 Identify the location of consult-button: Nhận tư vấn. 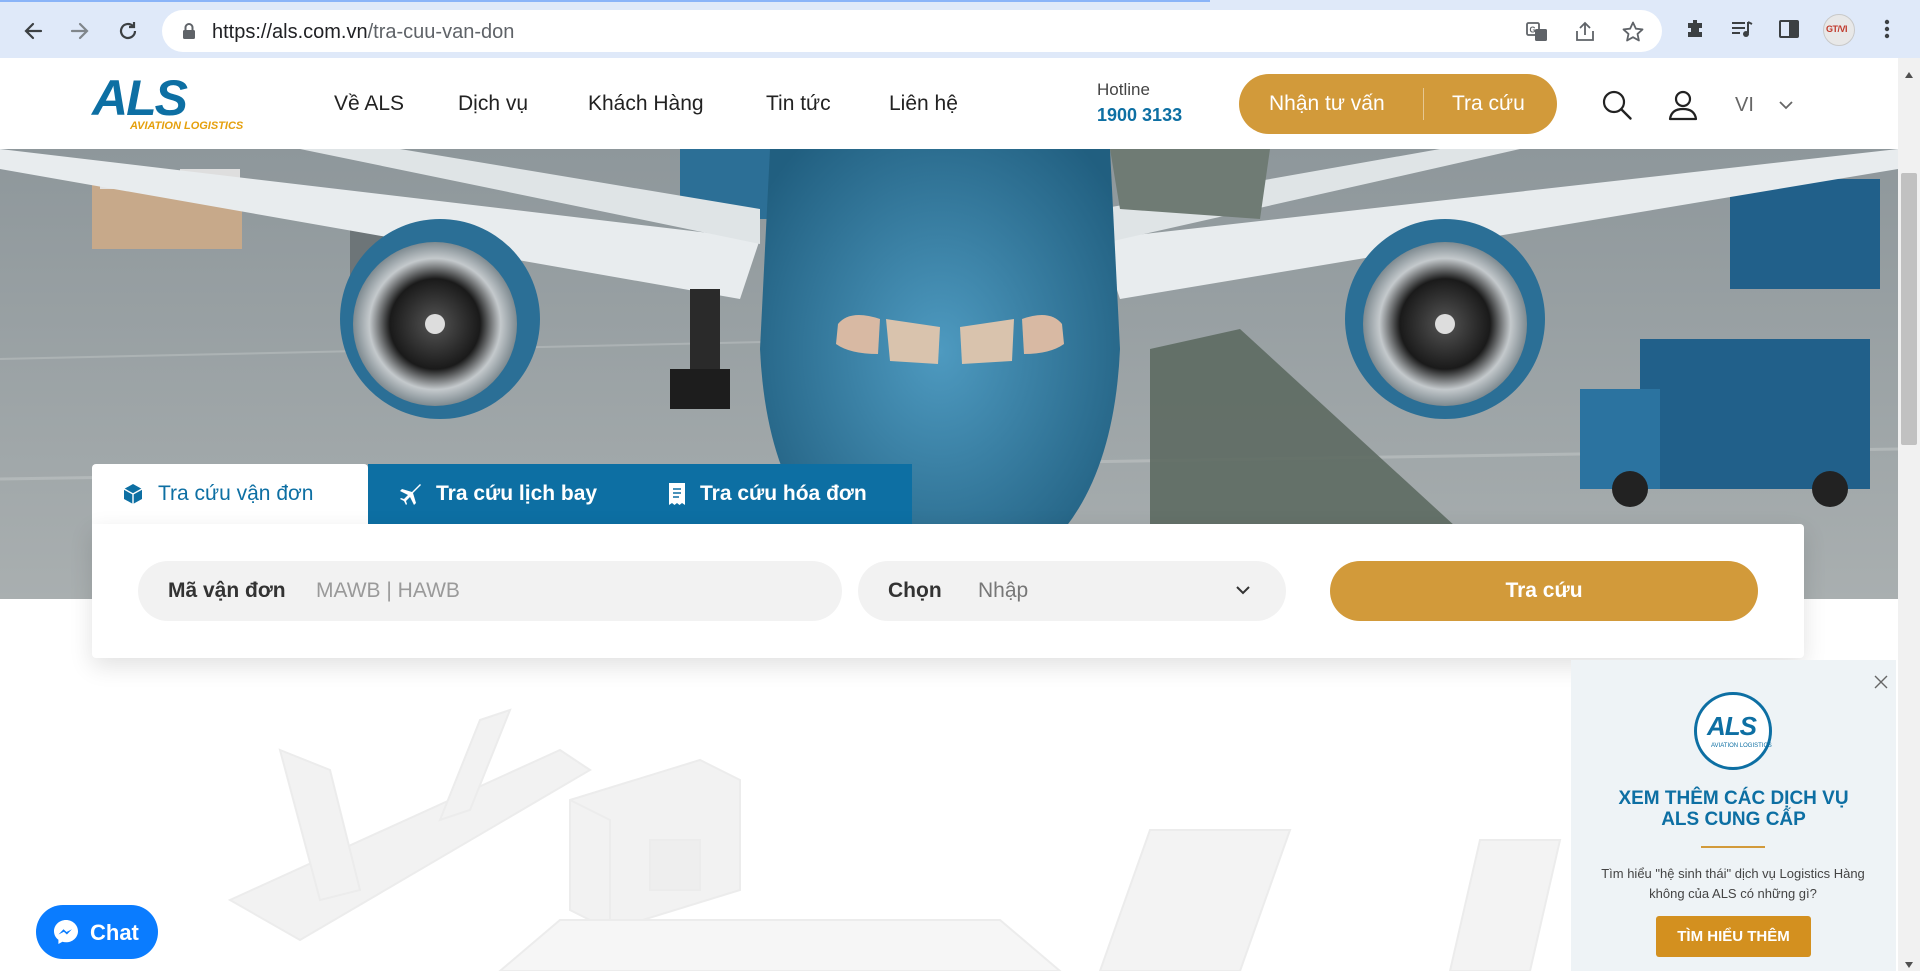
(1327, 104).